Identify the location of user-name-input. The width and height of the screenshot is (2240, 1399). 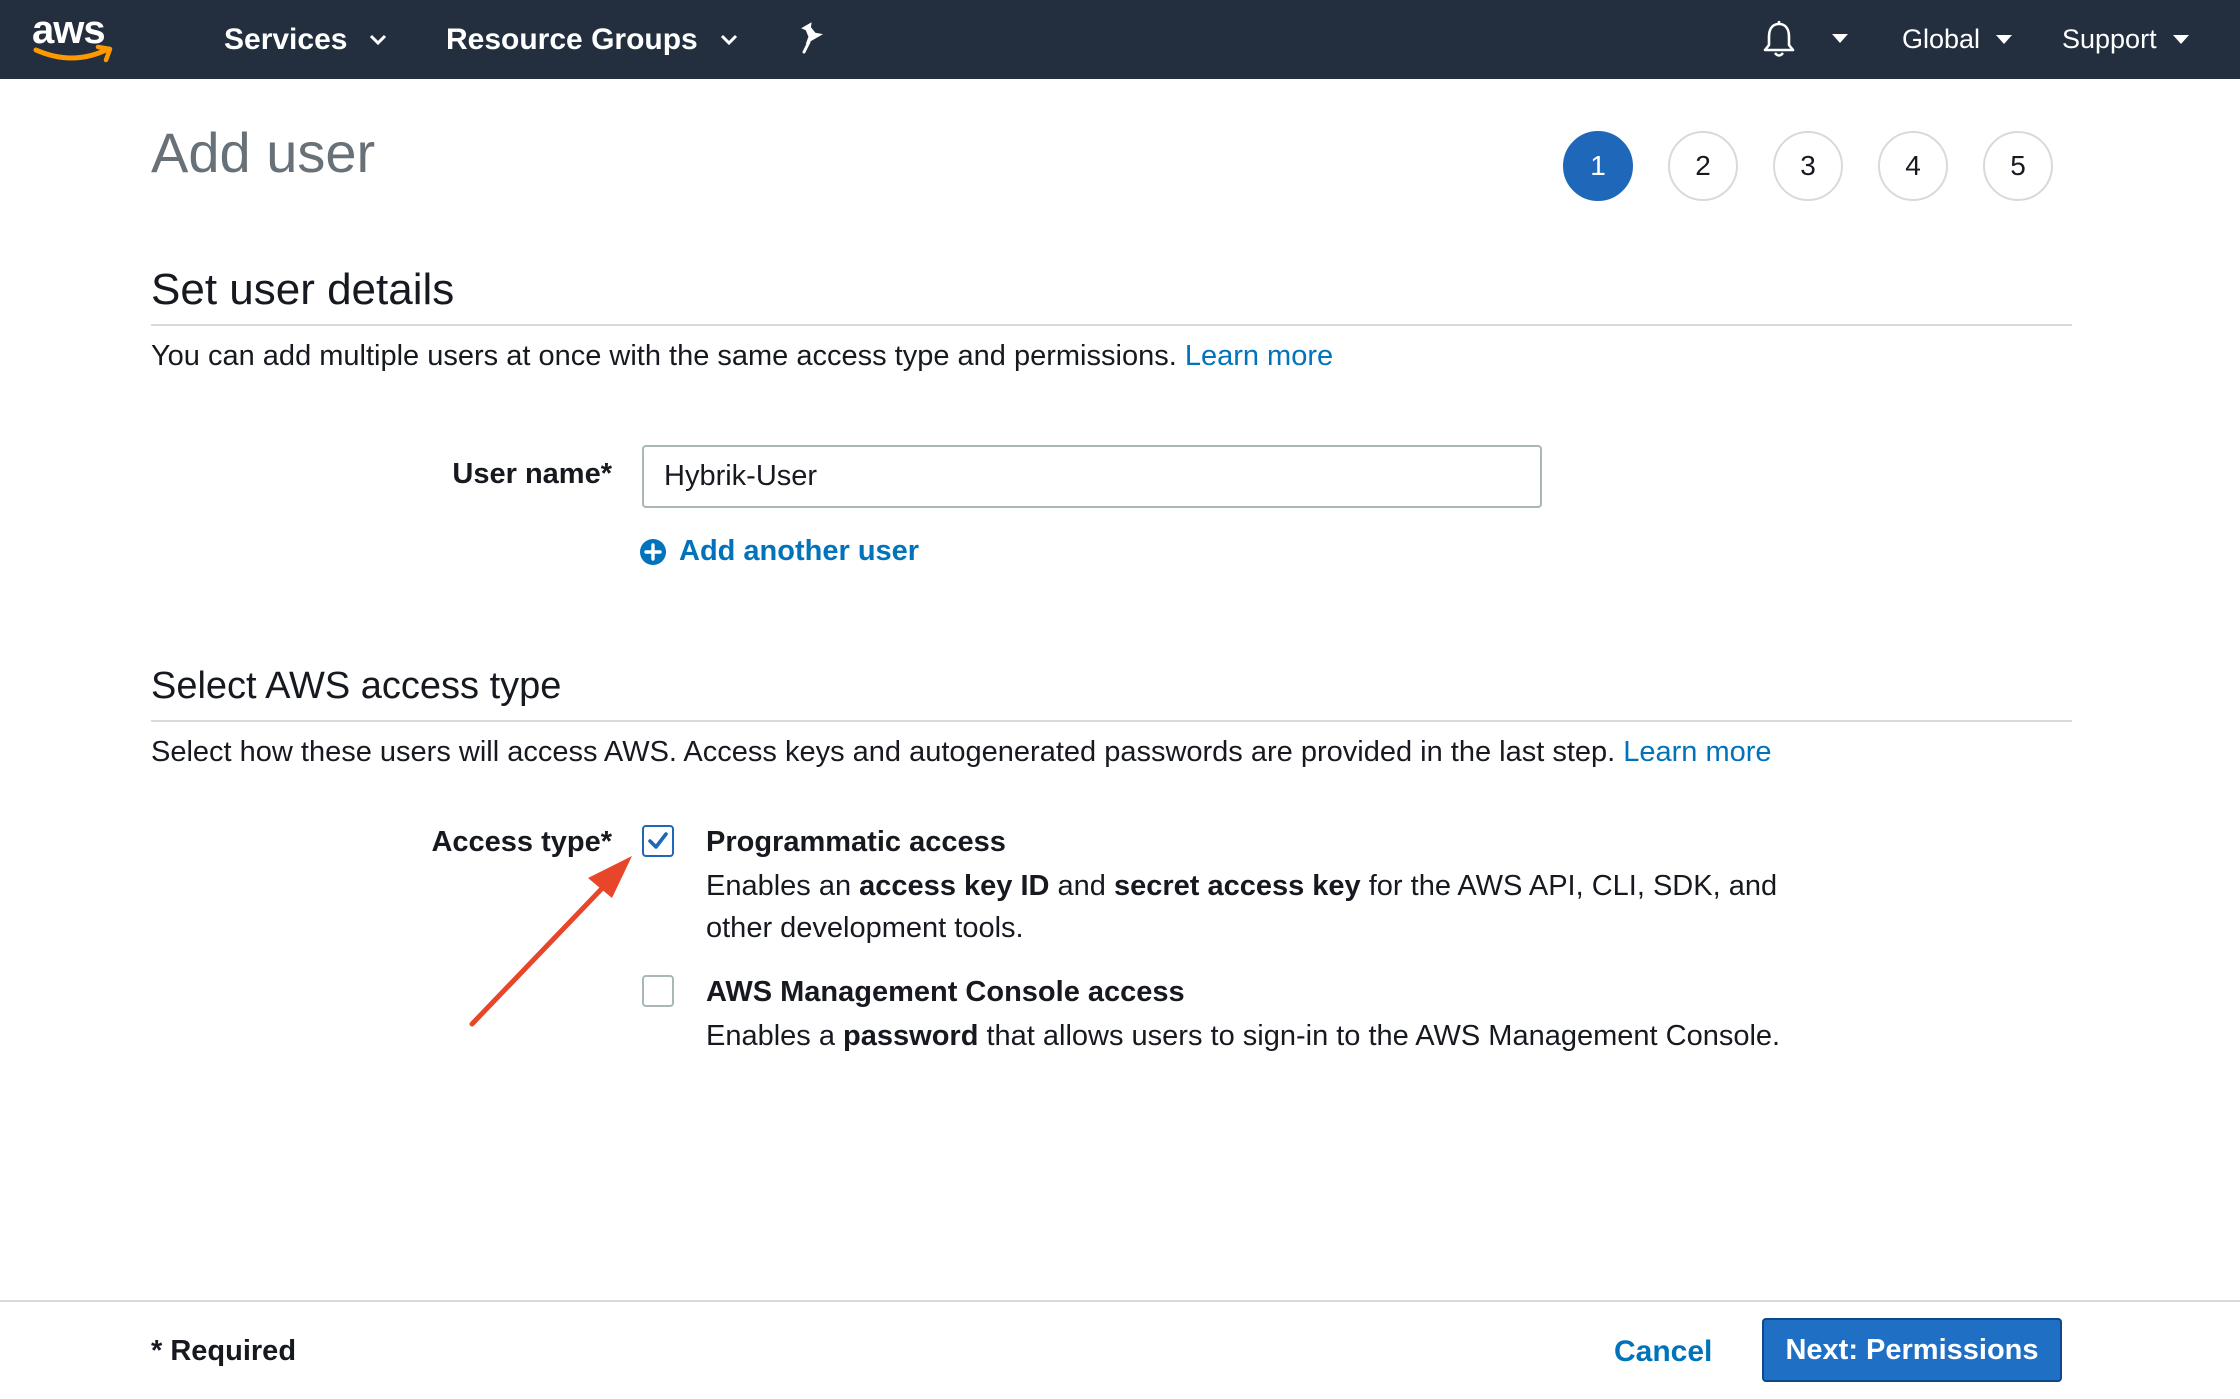
(1092, 476).